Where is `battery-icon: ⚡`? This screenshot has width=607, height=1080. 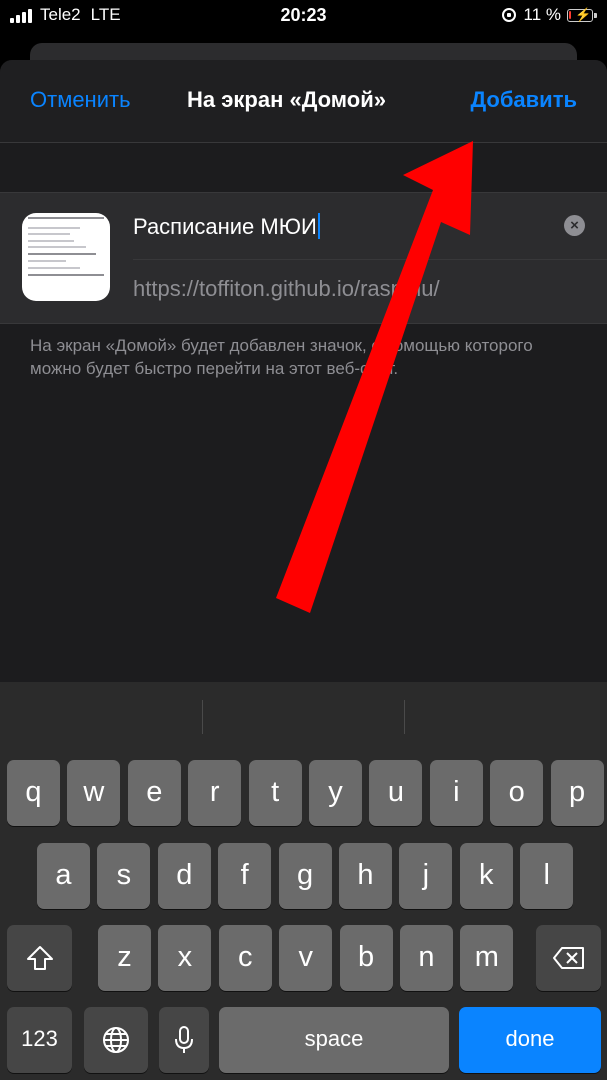
battery-icon: ⚡ is located at coordinates (580, 14).